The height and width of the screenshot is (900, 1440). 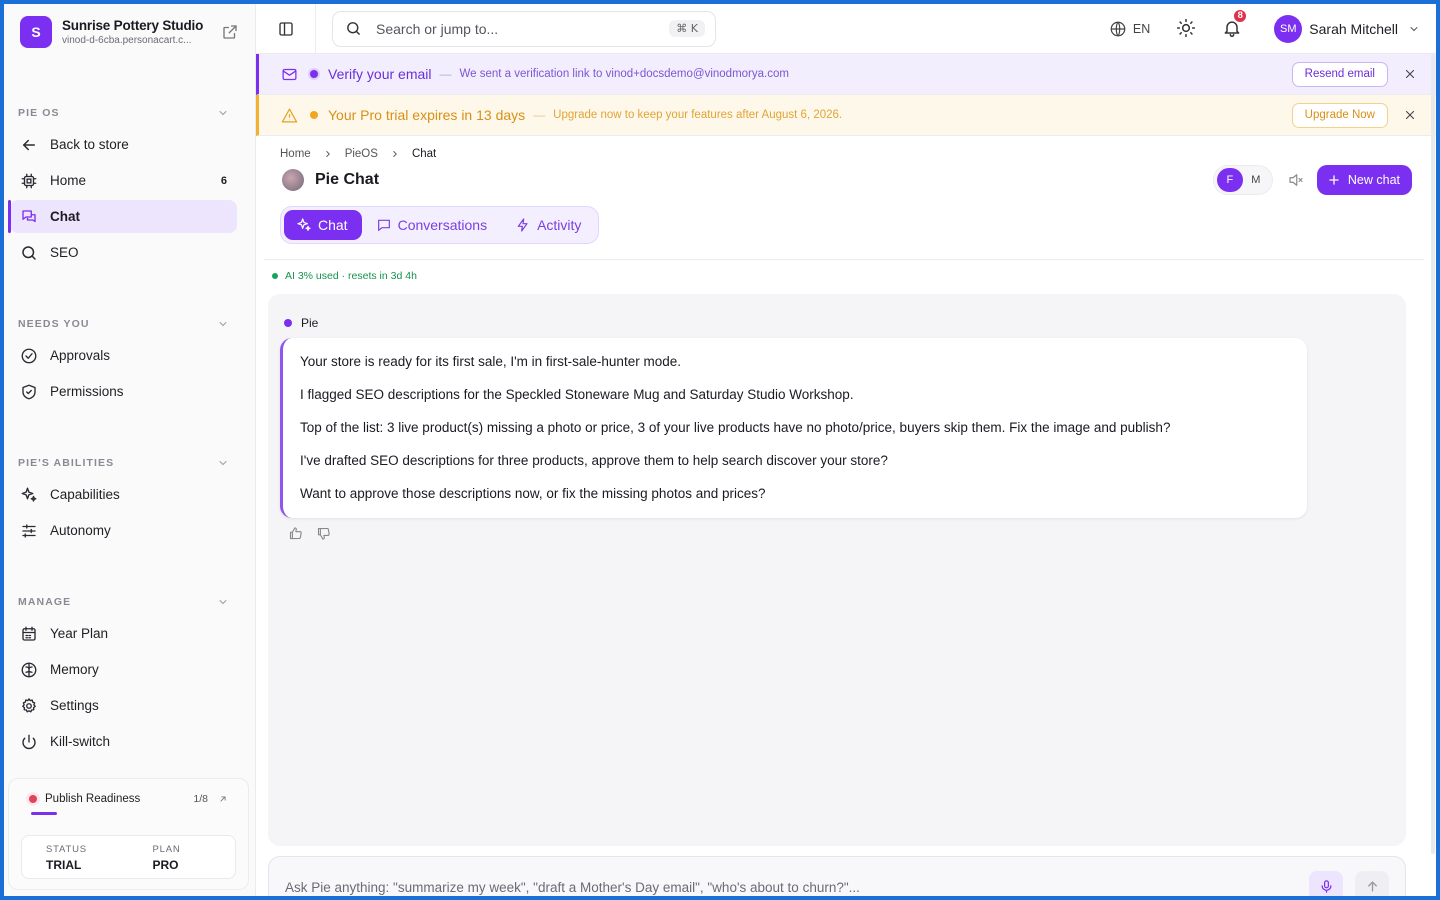 What do you see at coordinates (844, 259) in the screenshot?
I see `divider` at bounding box center [844, 259].